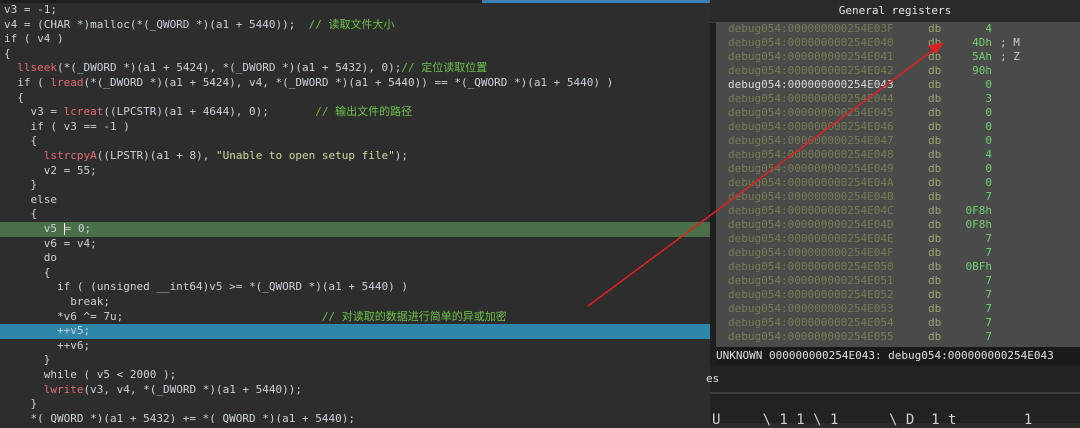 The image size is (1080, 428). Describe the element at coordinates (811, 42) in the screenshot. I see `address-label: debug054:000000000254E040` at that location.